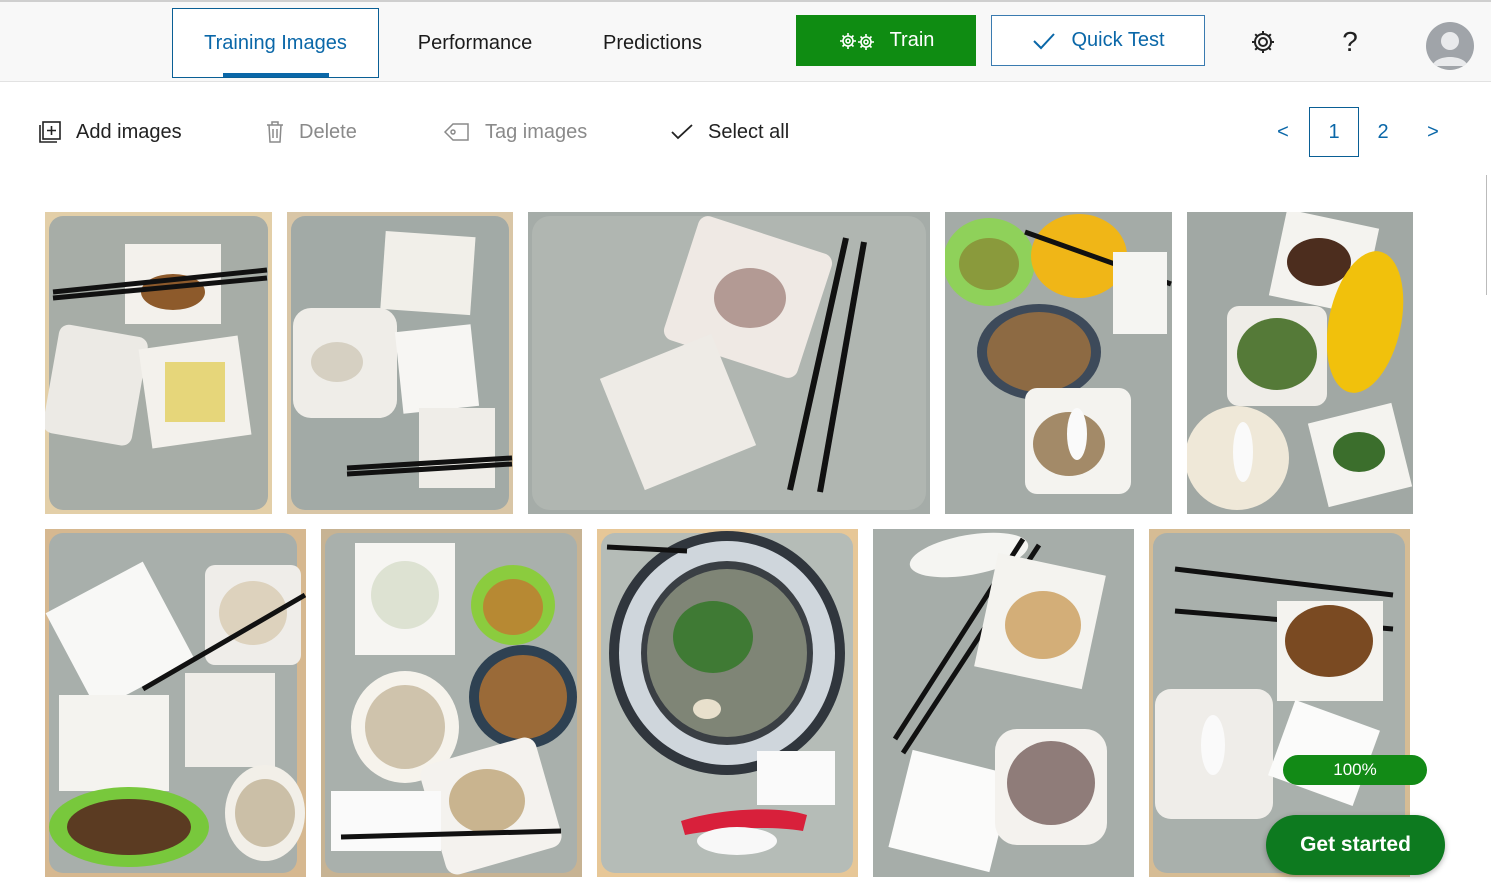 The image size is (1491, 891). I want to click on page-number: 1, so click(1334, 131).